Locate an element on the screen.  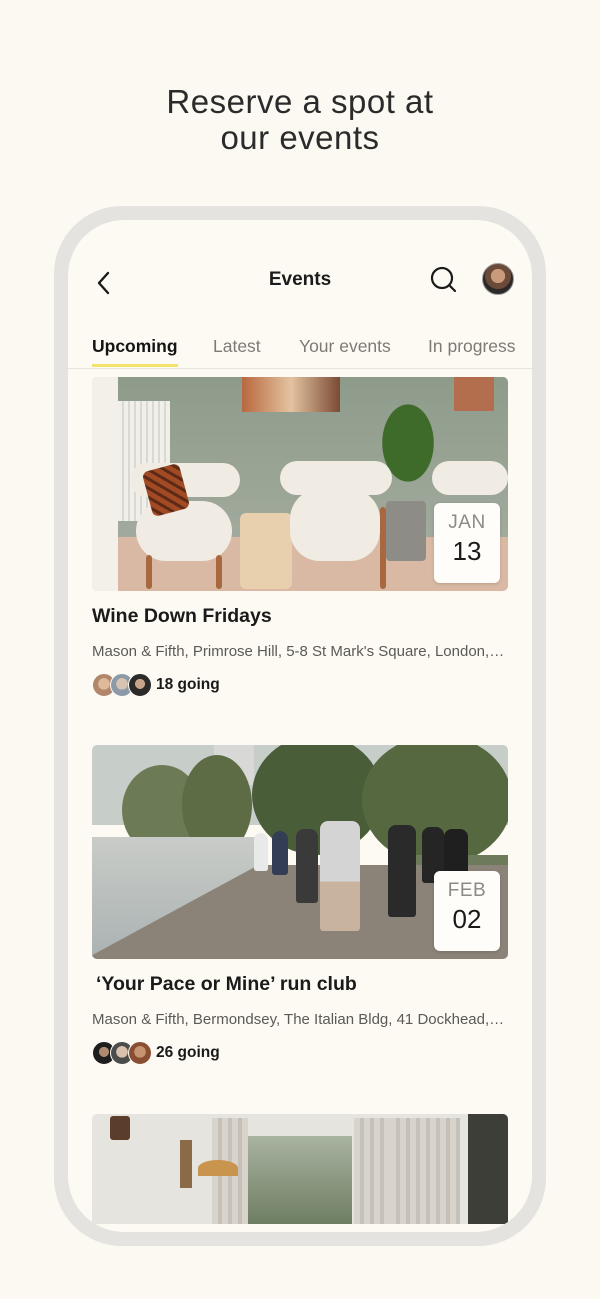
profile-avatar-button is located at coordinates (498, 279).